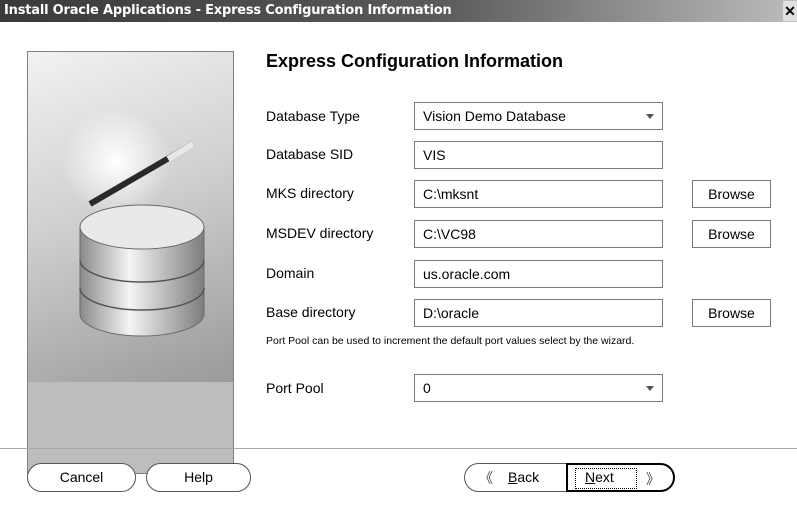 The width and height of the screenshot is (797, 532). What do you see at coordinates (310, 193) in the screenshot?
I see `mks-directory-label: MKS directory` at bounding box center [310, 193].